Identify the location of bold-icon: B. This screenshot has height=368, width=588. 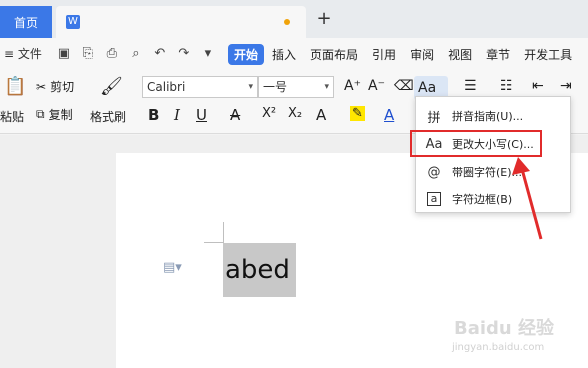
(153, 115).